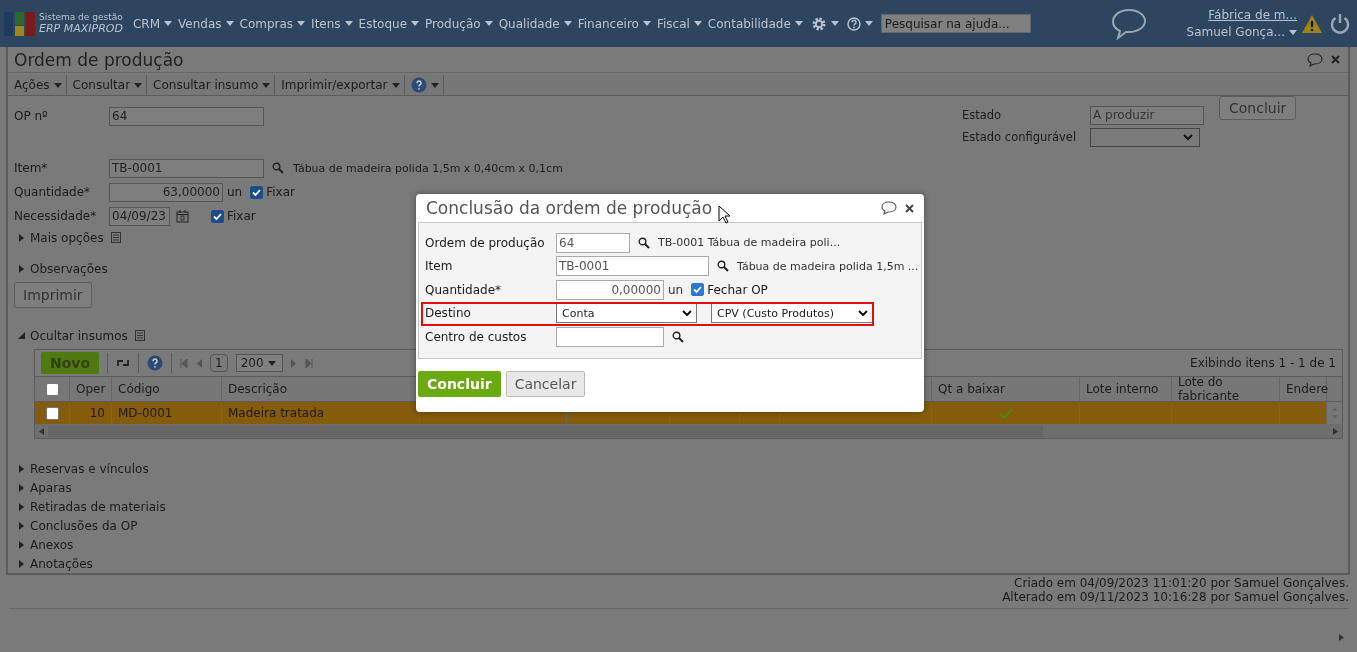  Describe the element at coordinates (439, 266) in the screenshot. I see `field-label: Item` at that location.